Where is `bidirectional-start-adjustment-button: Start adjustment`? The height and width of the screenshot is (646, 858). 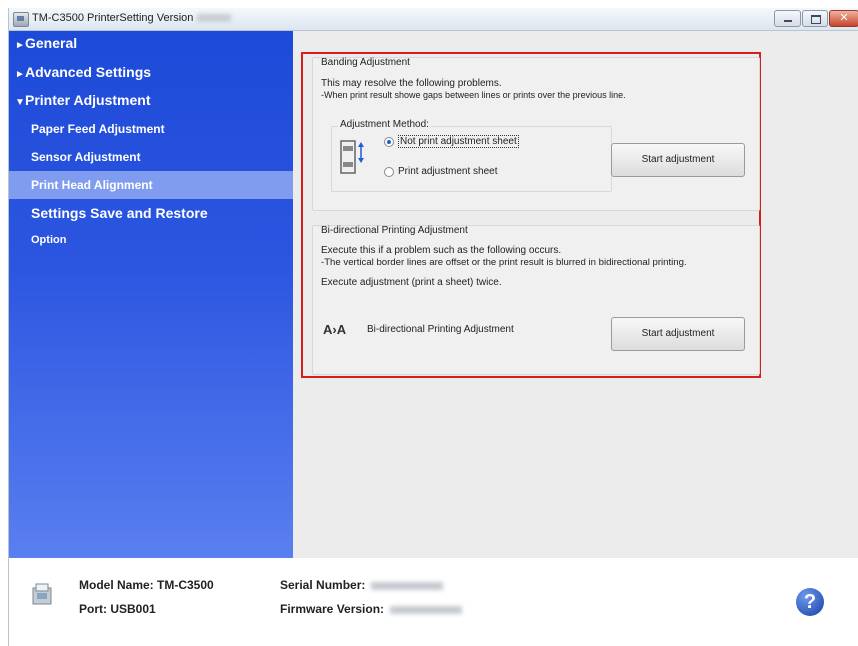 bidirectional-start-adjustment-button: Start adjustment is located at coordinates (678, 334).